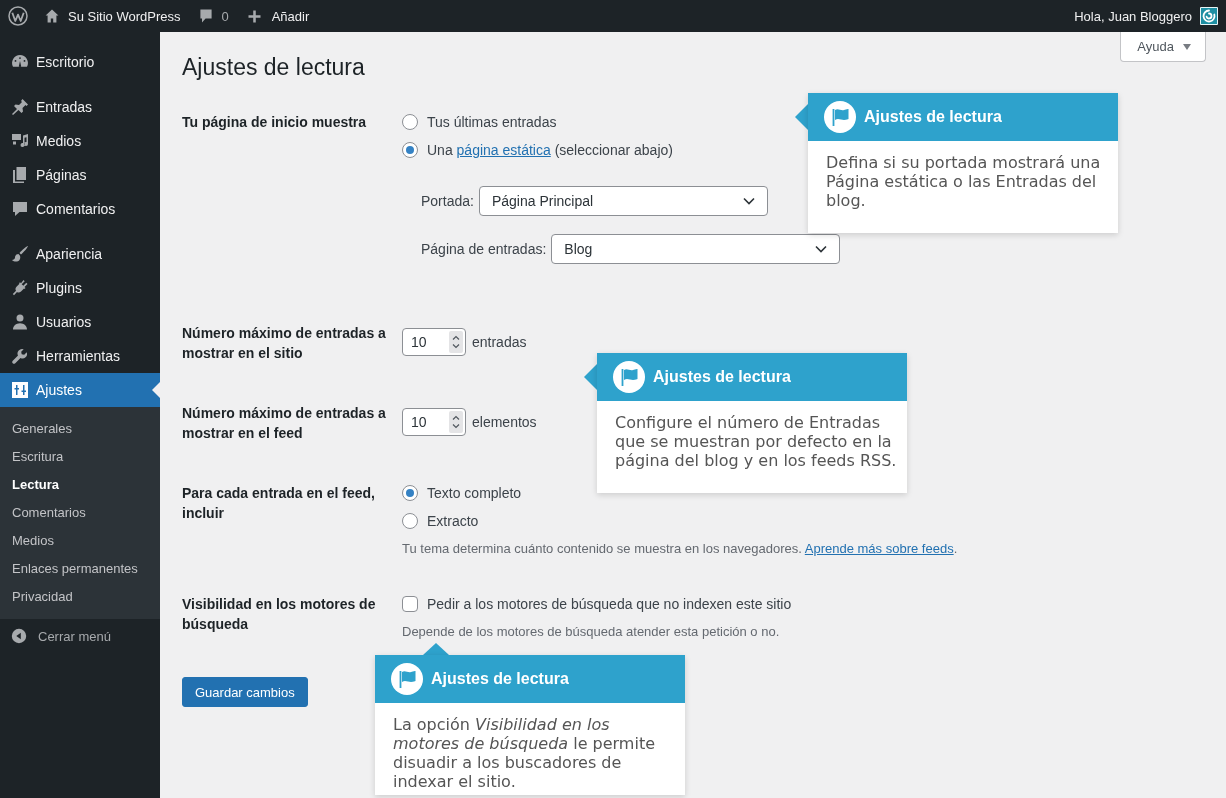 The image size is (1226, 798). I want to click on site-link: Su Sitio WordPress, so click(112, 16).